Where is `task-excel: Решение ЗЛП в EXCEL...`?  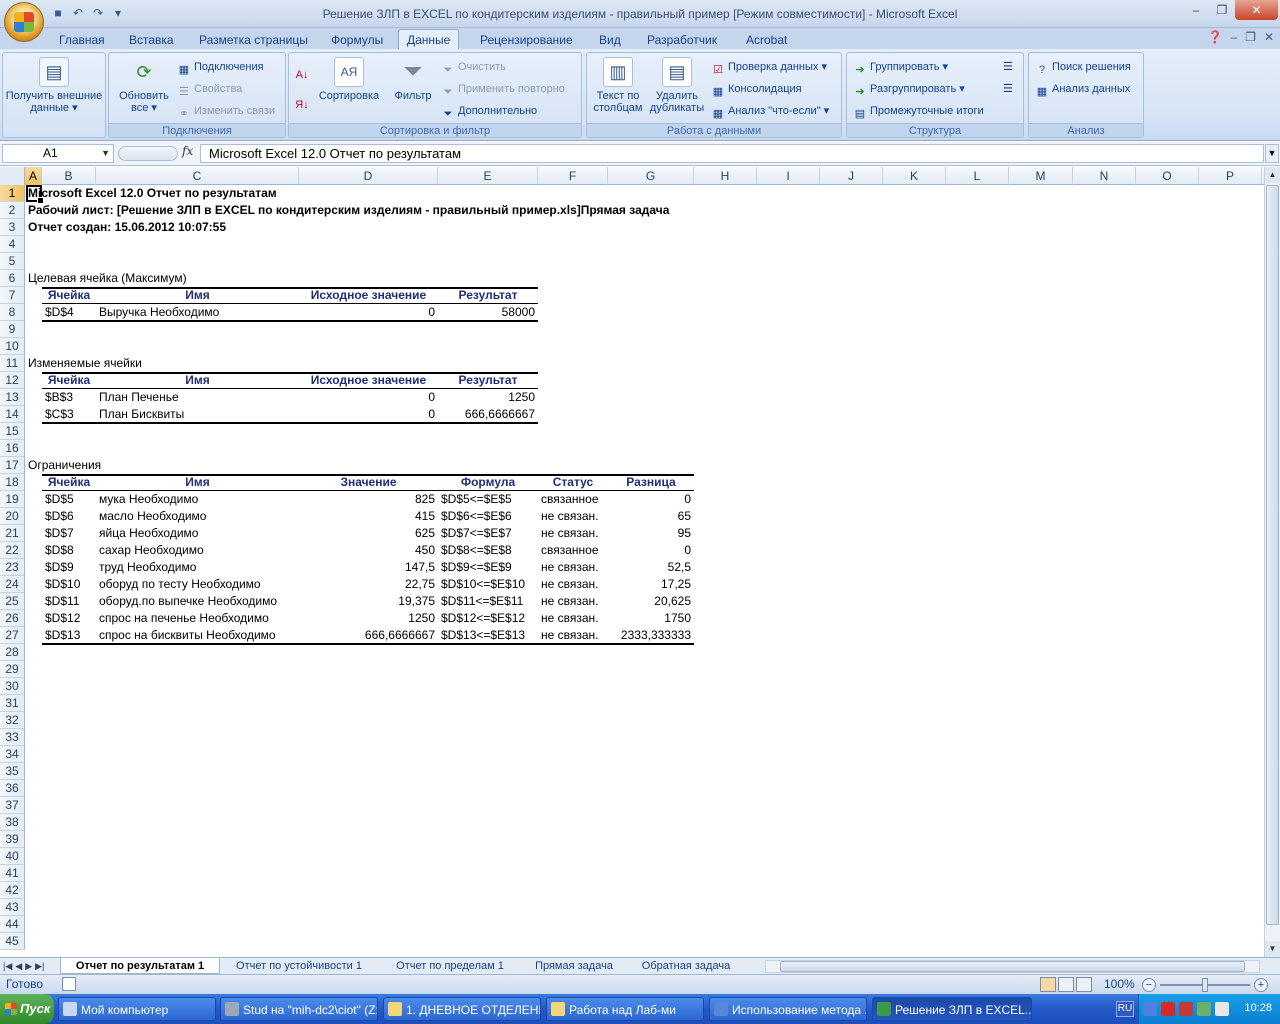
task-excel: Решение ЗЛП в EXCEL... is located at coordinates (952, 1009).